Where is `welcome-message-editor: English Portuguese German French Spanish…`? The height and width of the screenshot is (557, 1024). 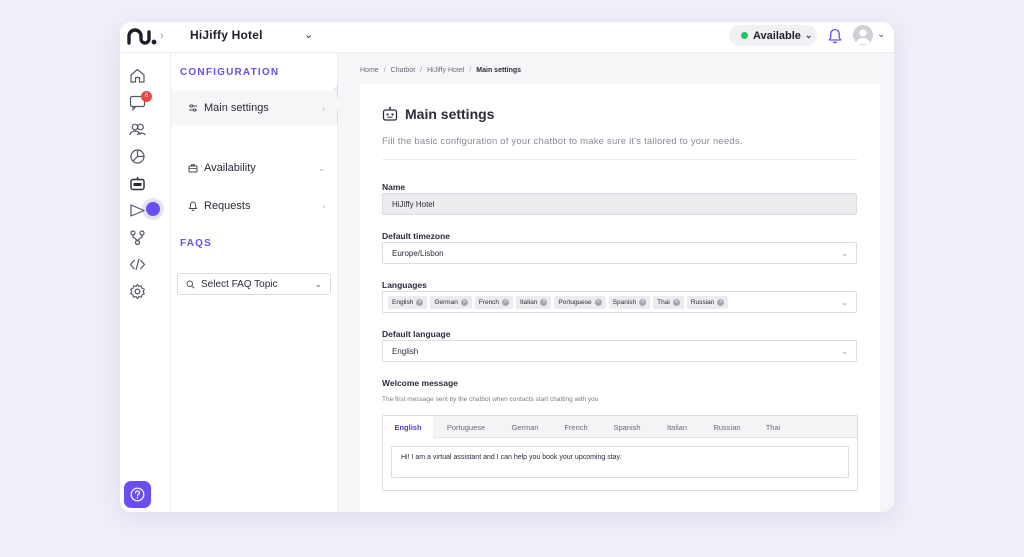
welcome-message-editor: English Portuguese German French Spanish… is located at coordinates (620, 453).